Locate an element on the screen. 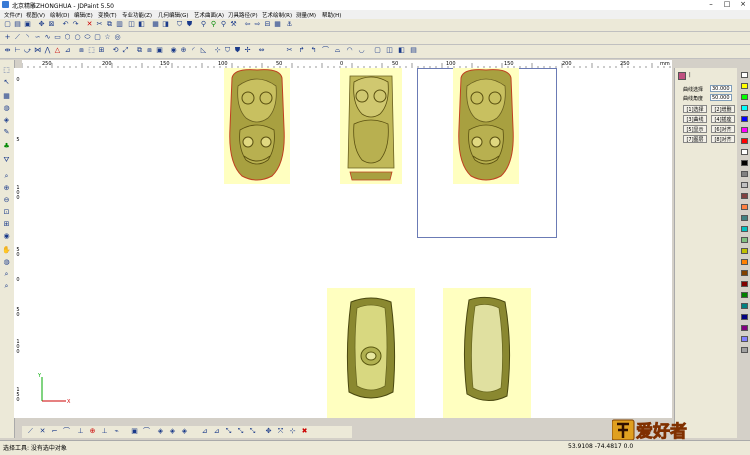 The width and height of the screenshot is (750, 455). join-icon: ⋀ is located at coordinates (47, 50).